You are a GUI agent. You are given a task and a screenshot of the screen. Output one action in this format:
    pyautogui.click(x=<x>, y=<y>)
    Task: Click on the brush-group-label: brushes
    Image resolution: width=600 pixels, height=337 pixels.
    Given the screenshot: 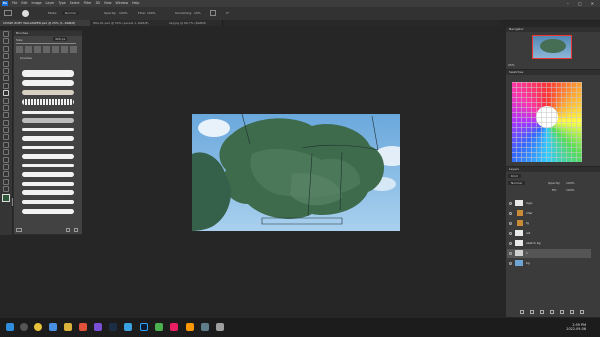 What is the action you would take?
    pyautogui.click(x=48, y=58)
    